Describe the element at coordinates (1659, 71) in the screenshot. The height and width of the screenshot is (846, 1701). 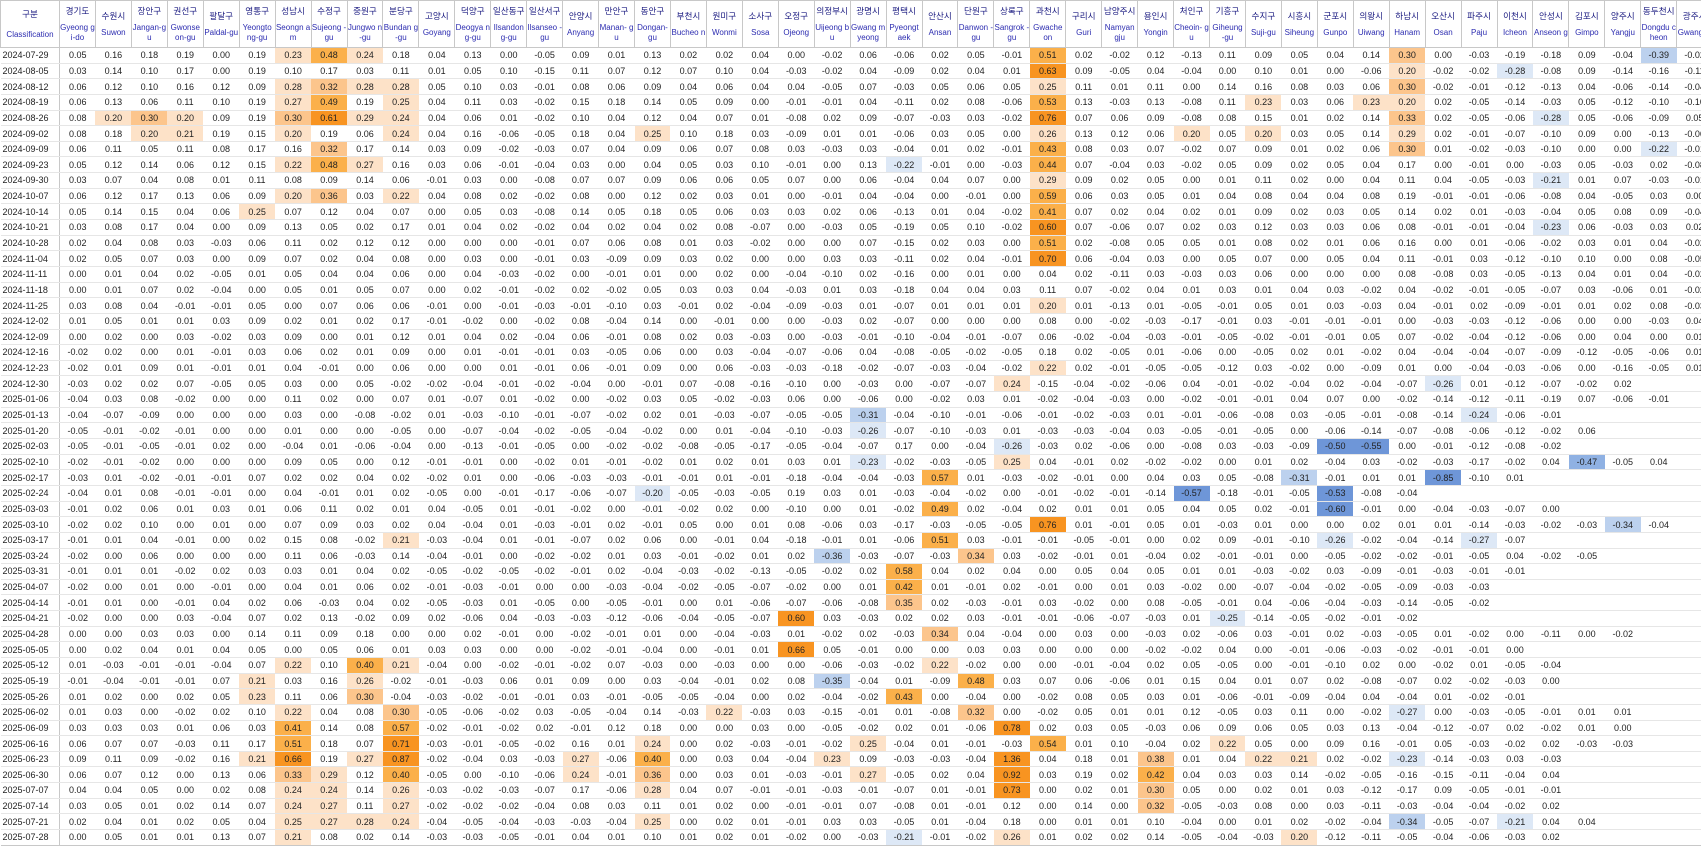
I see `value-cell: -0.16` at that location.